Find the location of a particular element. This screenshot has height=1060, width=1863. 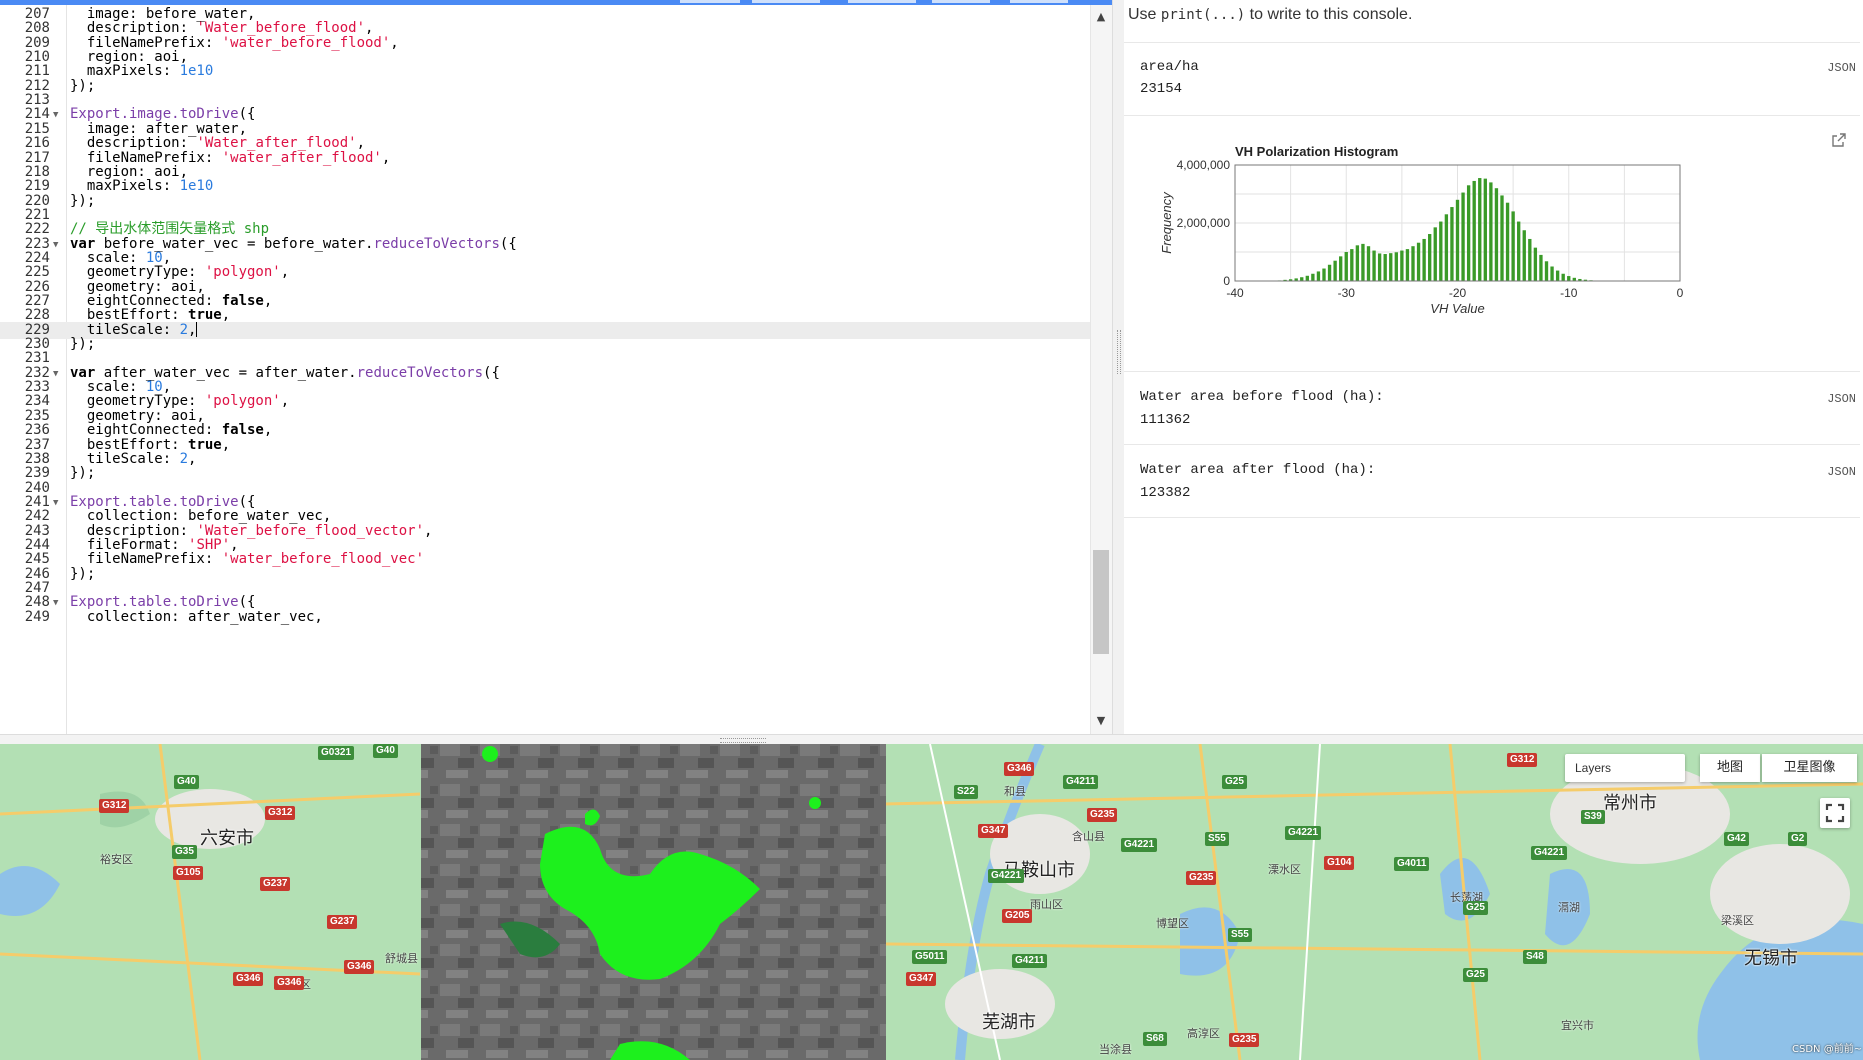

satellite-type-button: 卫星图像 is located at coordinates (1809, 768).